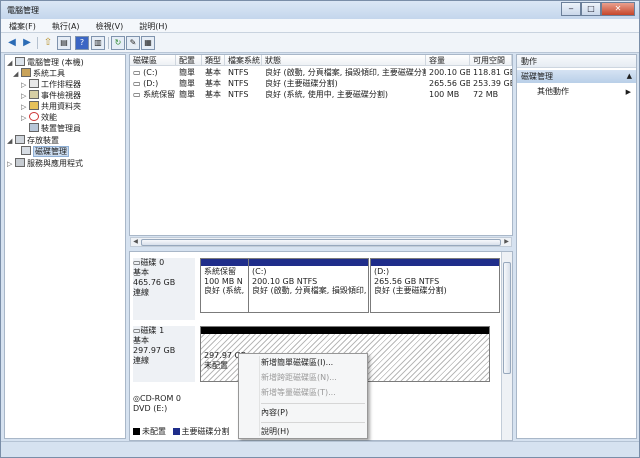 This screenshot has width=640, height=458. What do you see at coordinates (407, 281) in the screenshot?
I see `partition-size: 265.56 GB NTFS` at bounding box center [407, 281].